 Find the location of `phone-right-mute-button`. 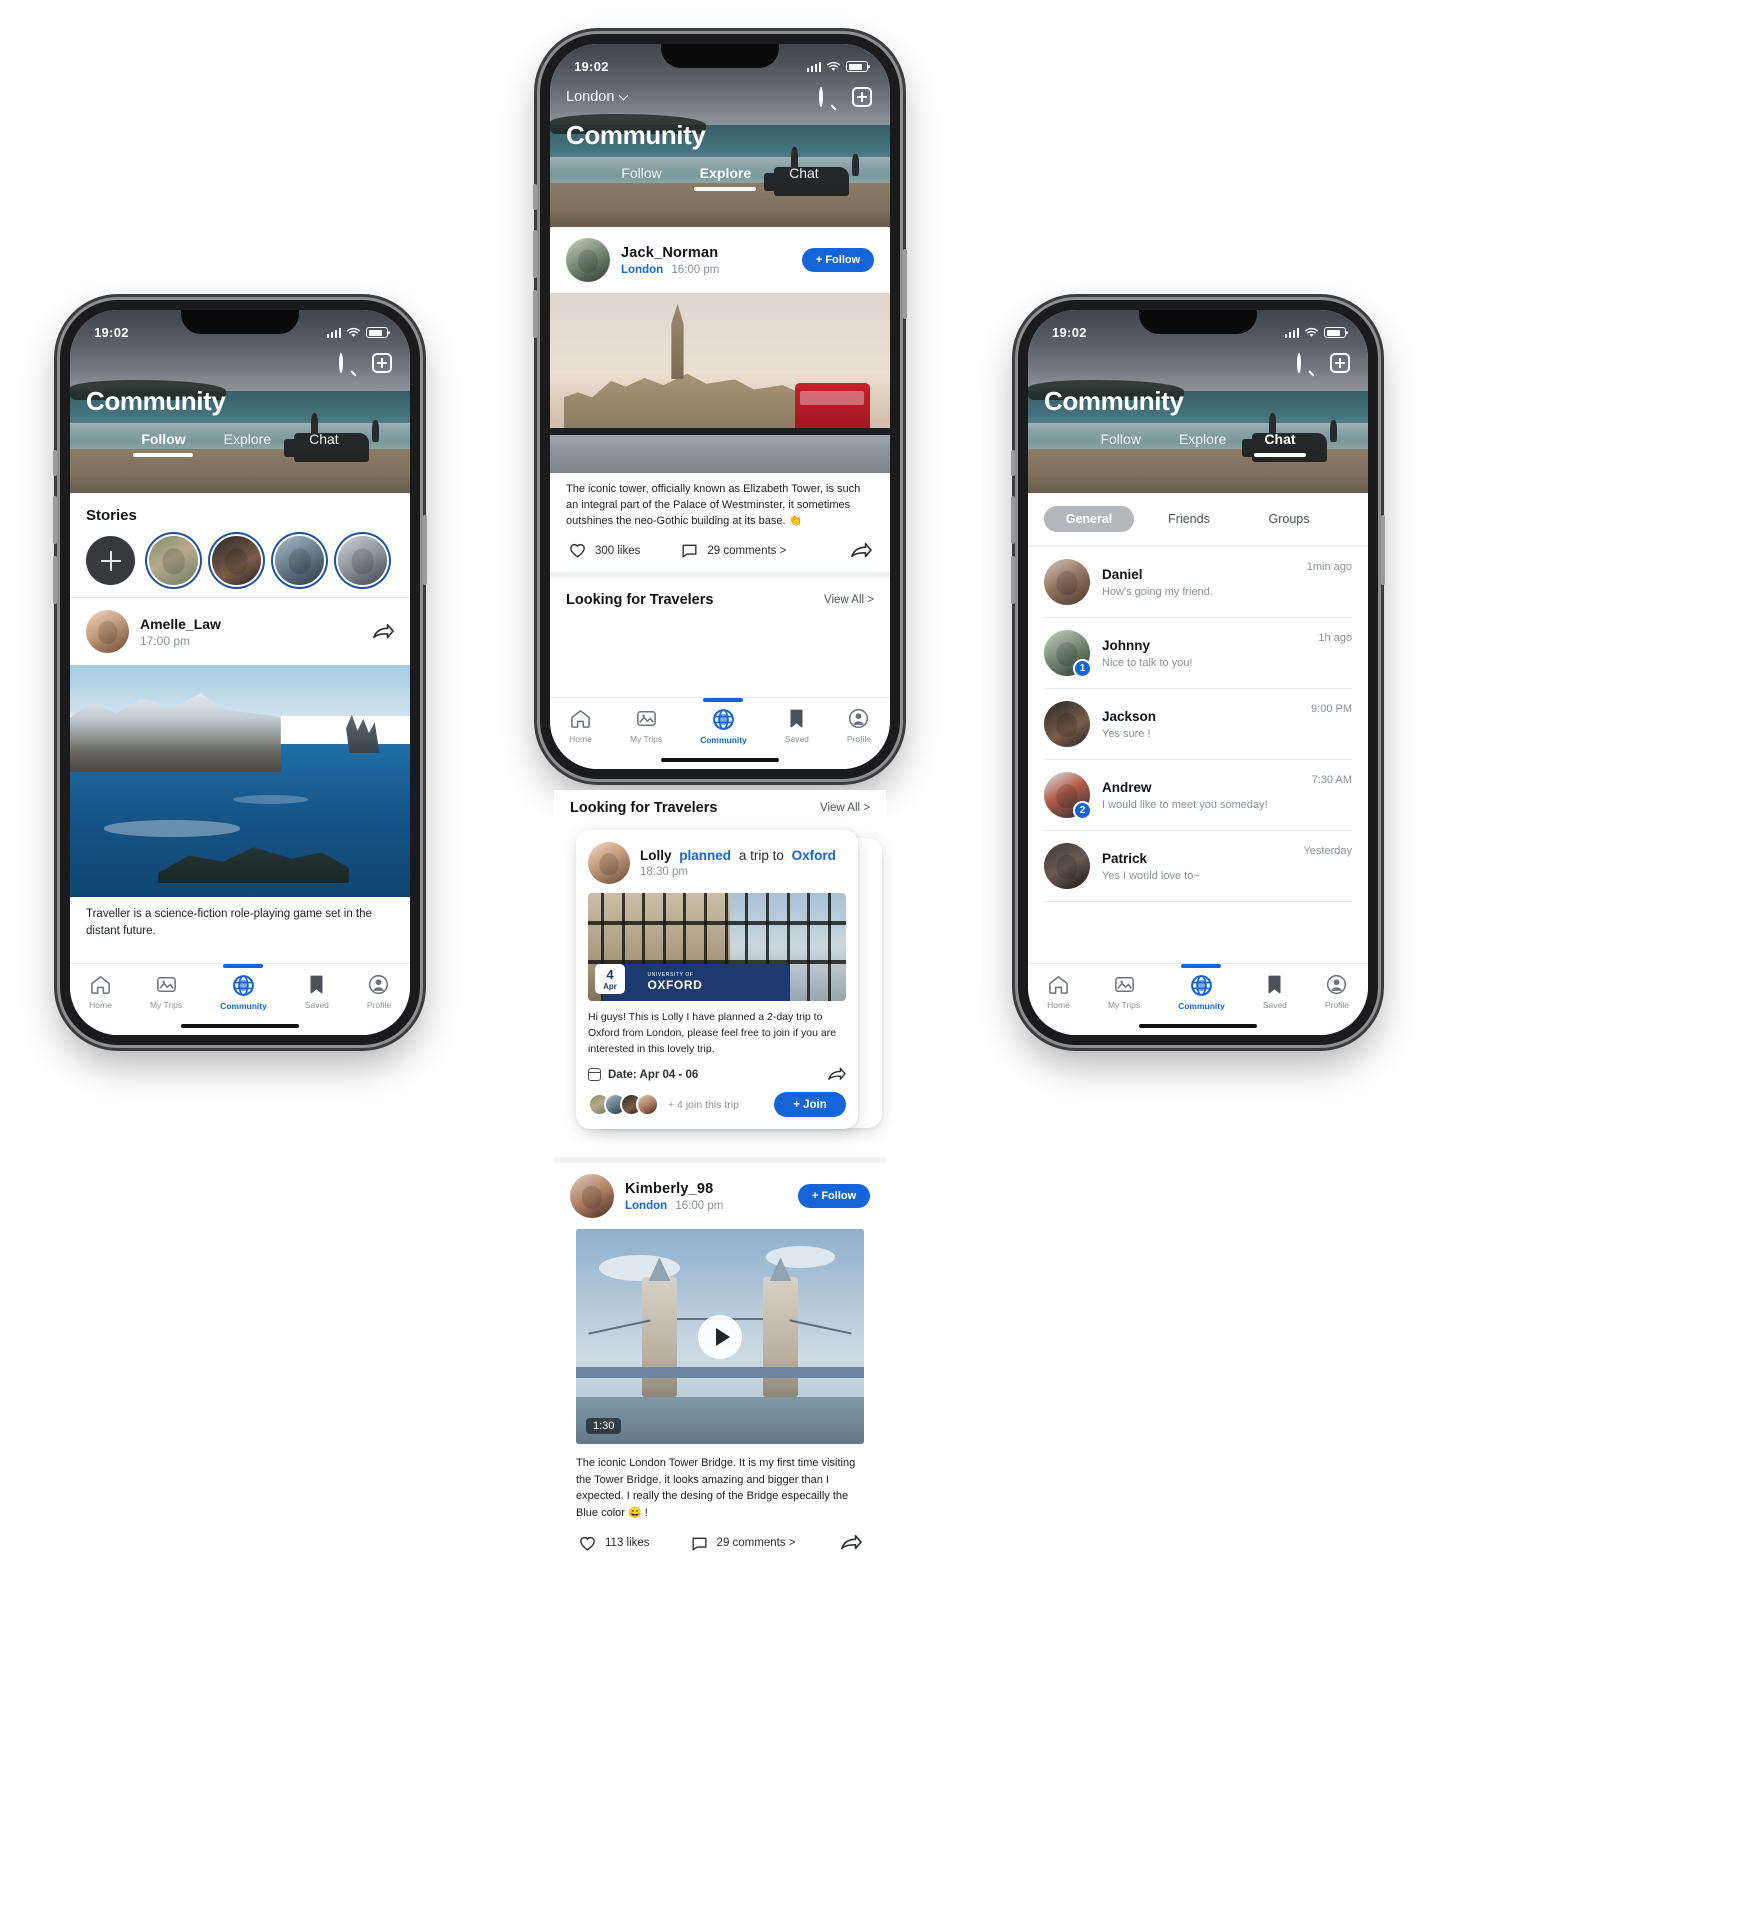

phone-right-mute-button is located at coordinates (1013, 463).